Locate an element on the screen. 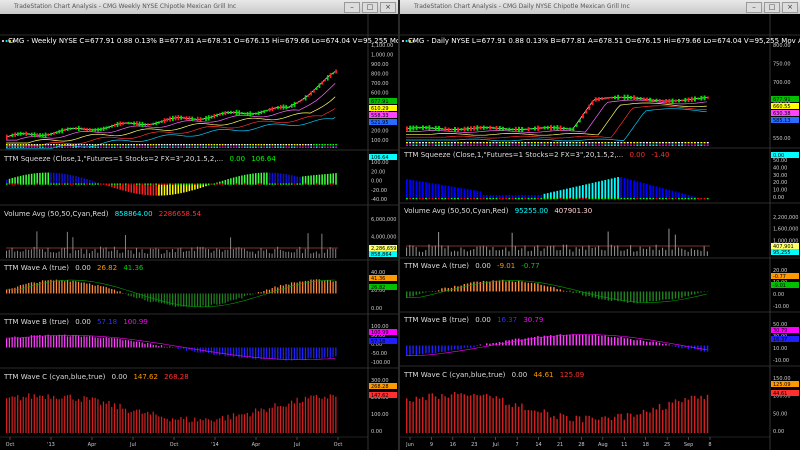 The image size is (800, 450). wave-axis-tick: 50.00 is located at coordinates (780, 414).